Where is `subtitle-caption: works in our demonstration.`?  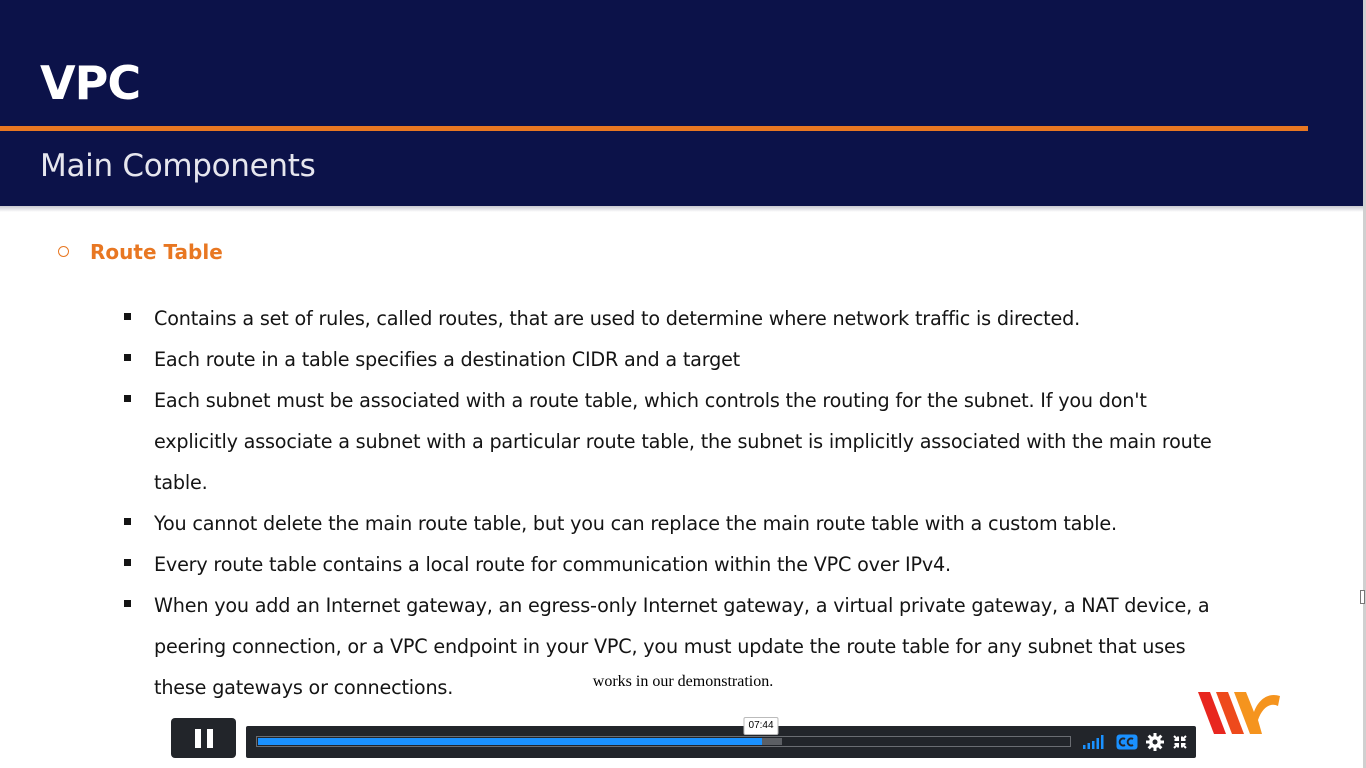 subtitle-caption: works in our demonstration. is located at coordinates (683, 681).